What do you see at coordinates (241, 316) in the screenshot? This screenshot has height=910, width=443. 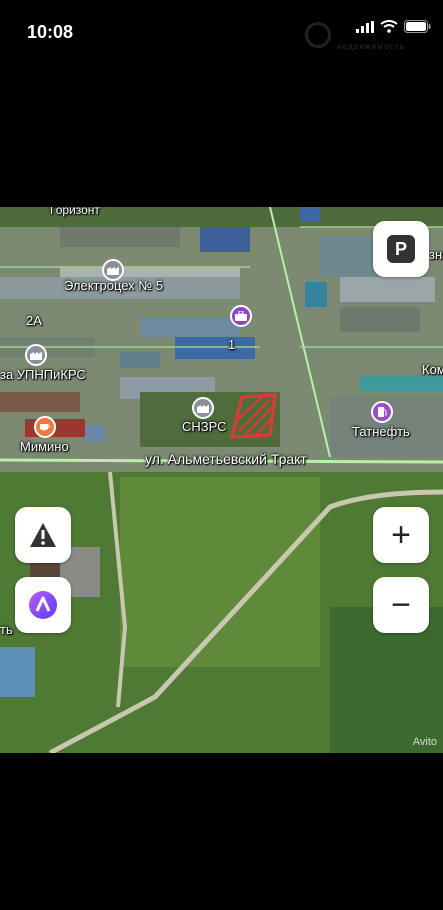 I see `office-pin-icon` at bounding box center [241, 316].